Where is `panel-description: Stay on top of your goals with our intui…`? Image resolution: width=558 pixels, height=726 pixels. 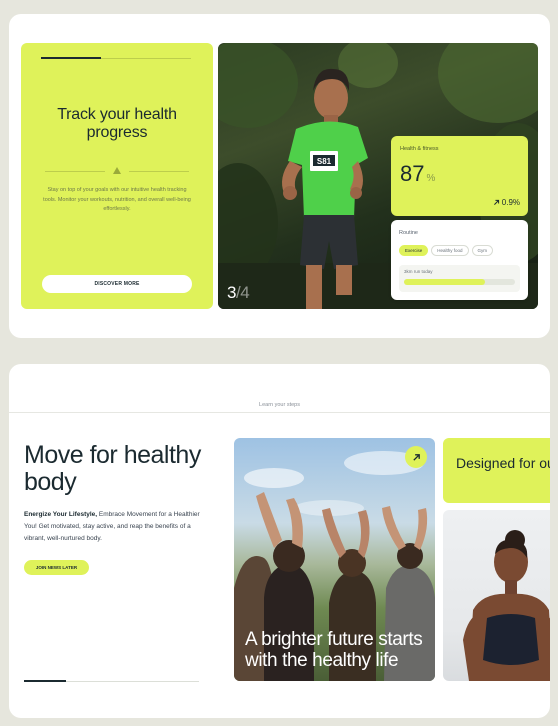
panel-description: Stay on top of your goals with our intui… is located at coordinates (117, 199).